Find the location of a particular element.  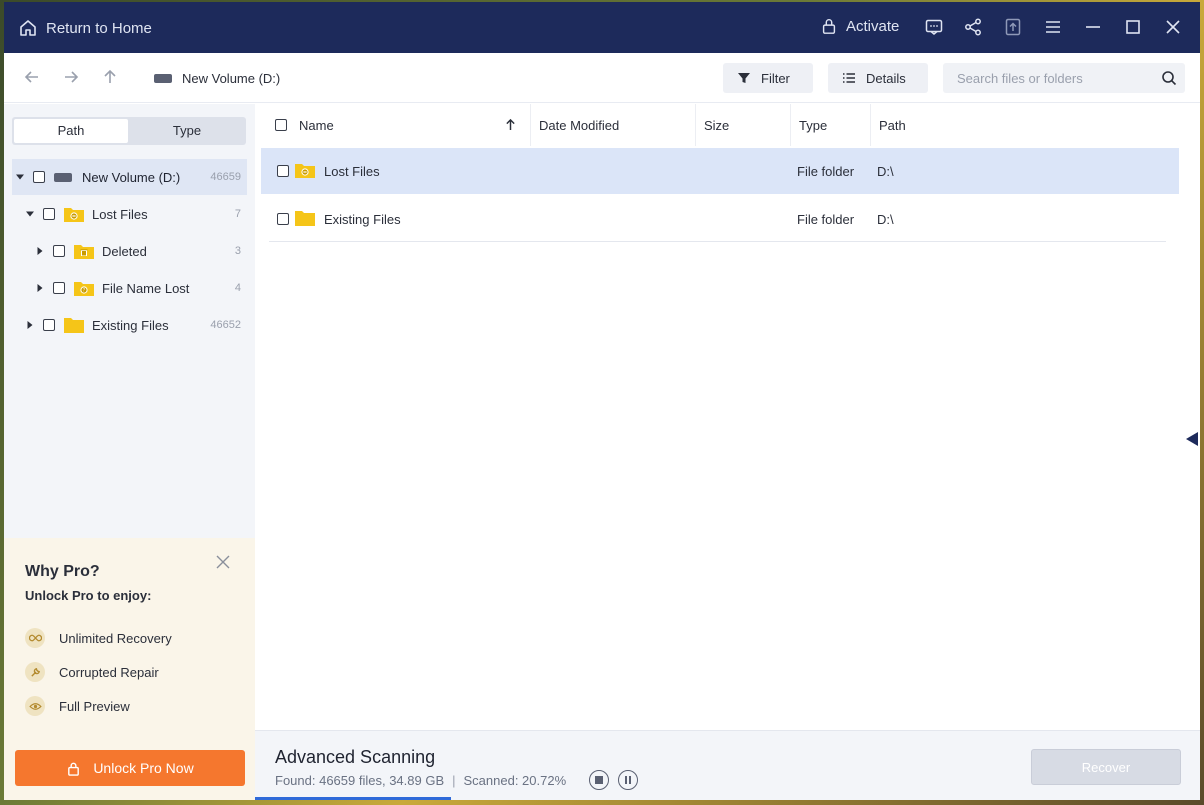

return-home-label: Return to Home is located at coordinates (99, 28).